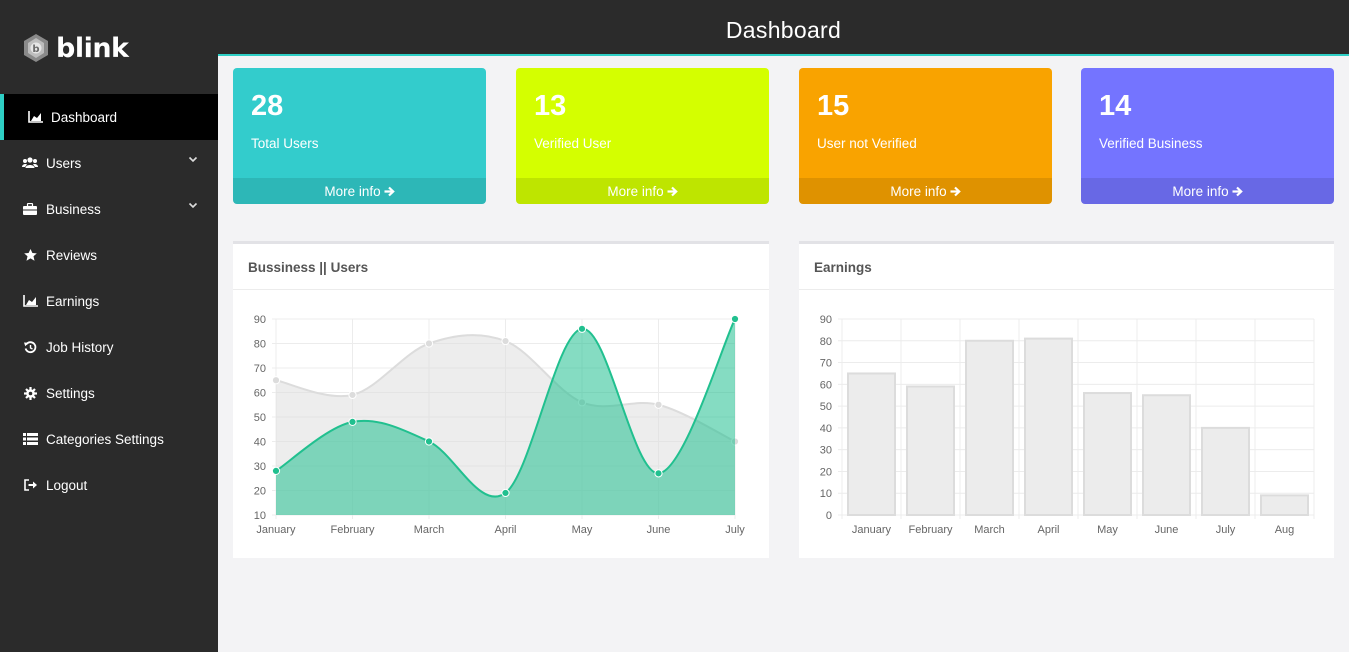 The image size is (1349, 652). Describe the element at coordinates (109, 485) in the screenshot. I see `sidebar-item-logout: Logout` at that location.